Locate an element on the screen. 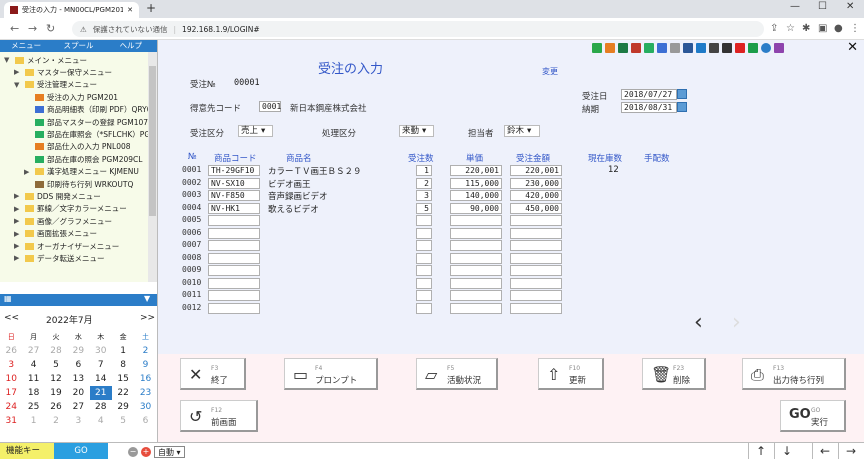 The width and height of the screenshot is (864, 459). tree-item: ▶ 罫線／文字カラーメニュー is located at coordinates (70, 209).